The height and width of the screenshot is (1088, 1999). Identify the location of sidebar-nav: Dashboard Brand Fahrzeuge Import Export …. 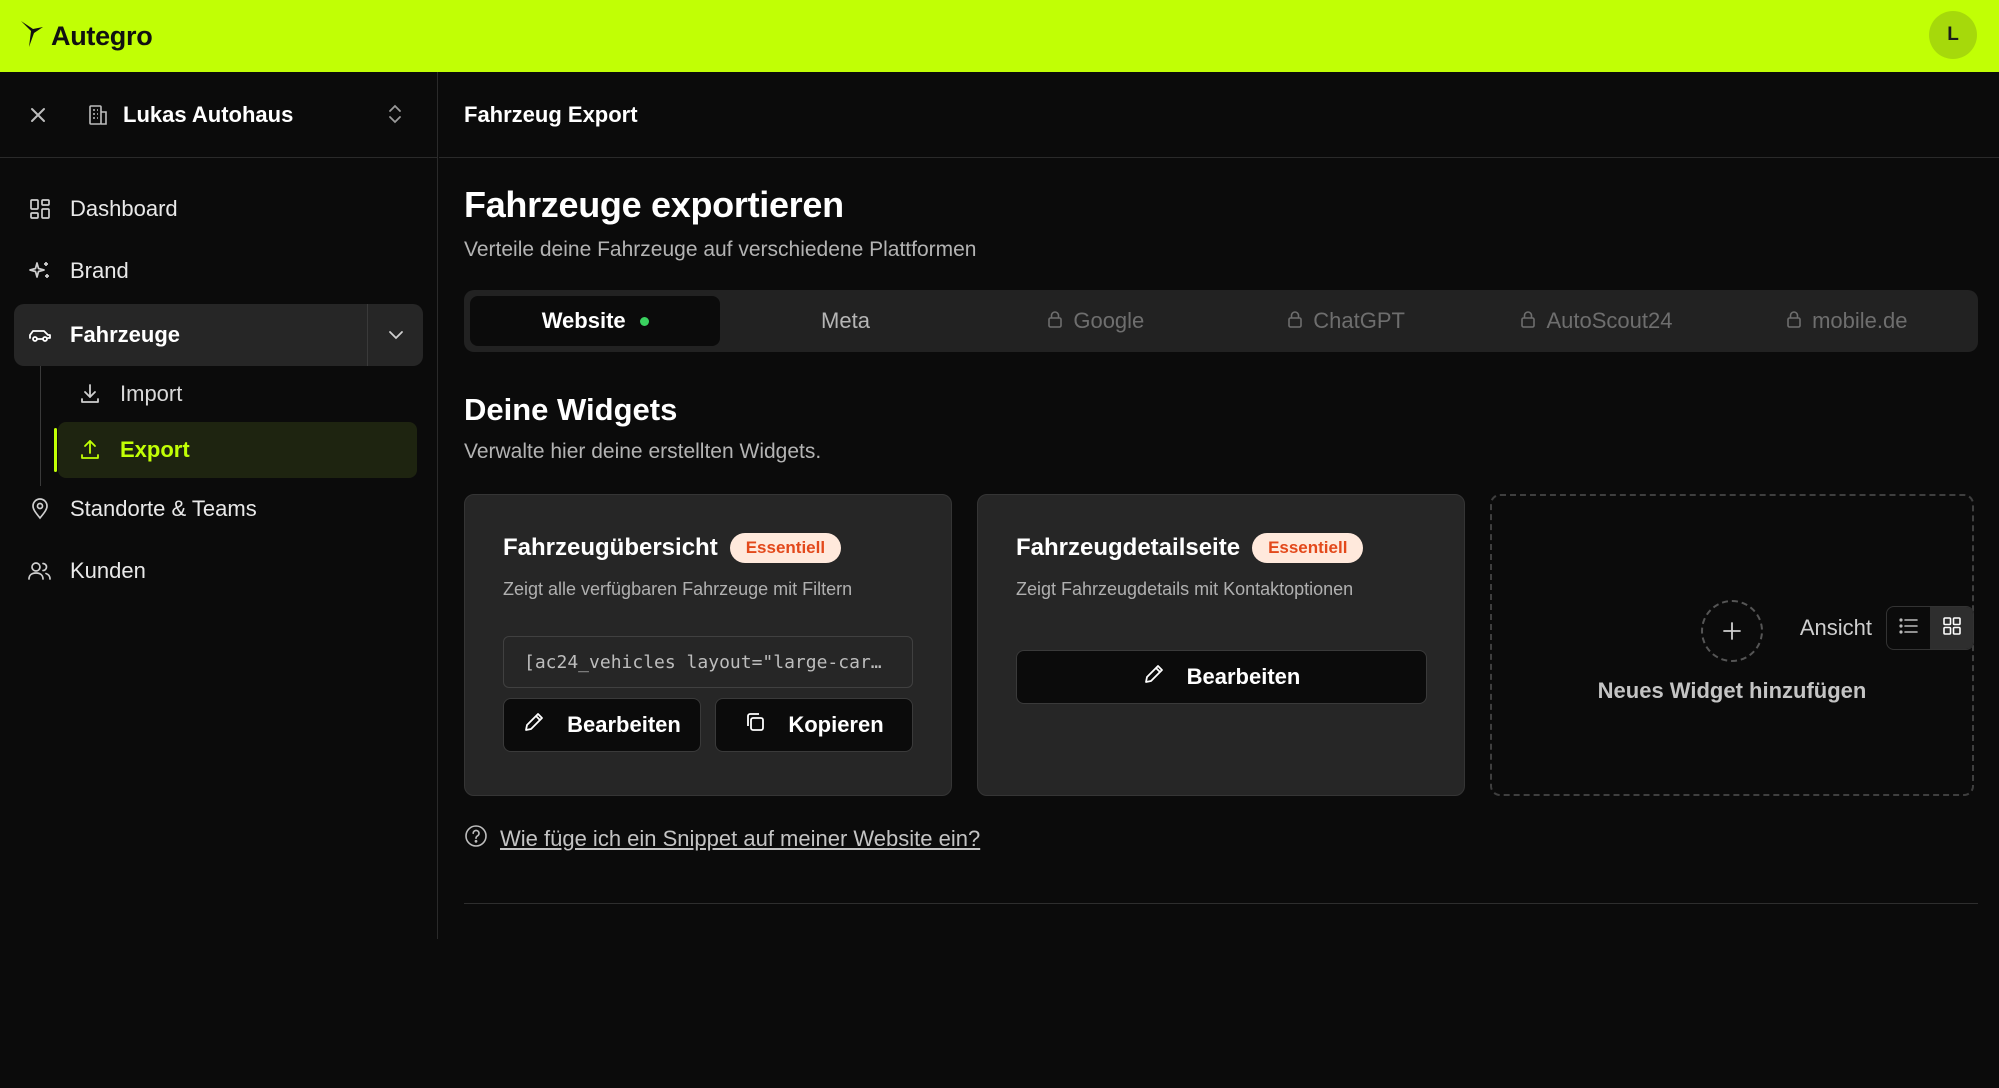
(218, 380).